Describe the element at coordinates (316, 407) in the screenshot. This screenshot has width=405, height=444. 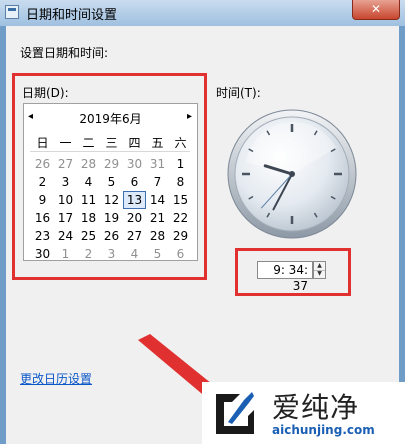
I see `watermark-text: 爱纯净` at that location.